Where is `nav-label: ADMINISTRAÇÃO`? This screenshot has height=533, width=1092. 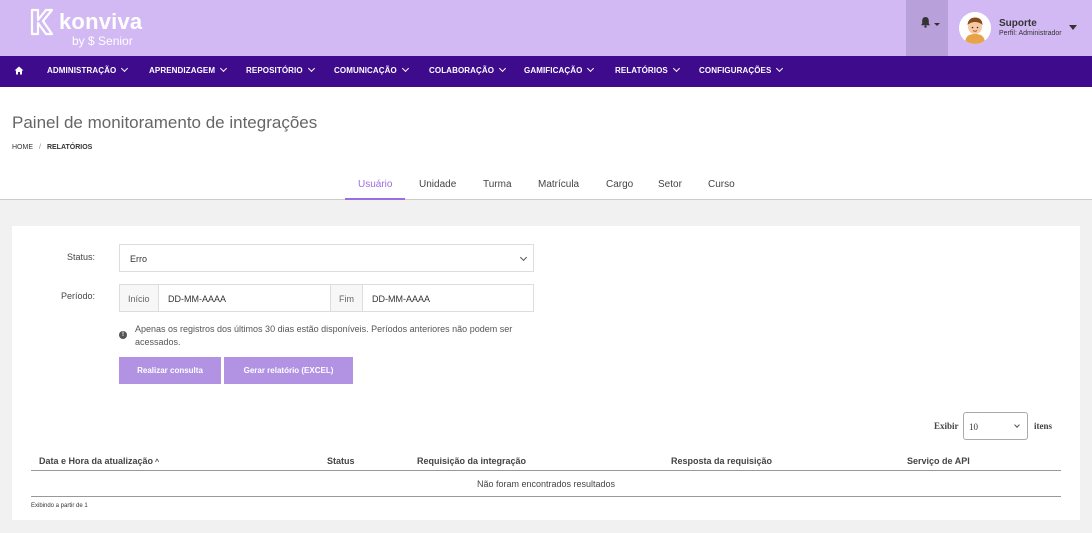
nav-label: ADMINISTRAÇÃO is located at coordinates (82, 70).